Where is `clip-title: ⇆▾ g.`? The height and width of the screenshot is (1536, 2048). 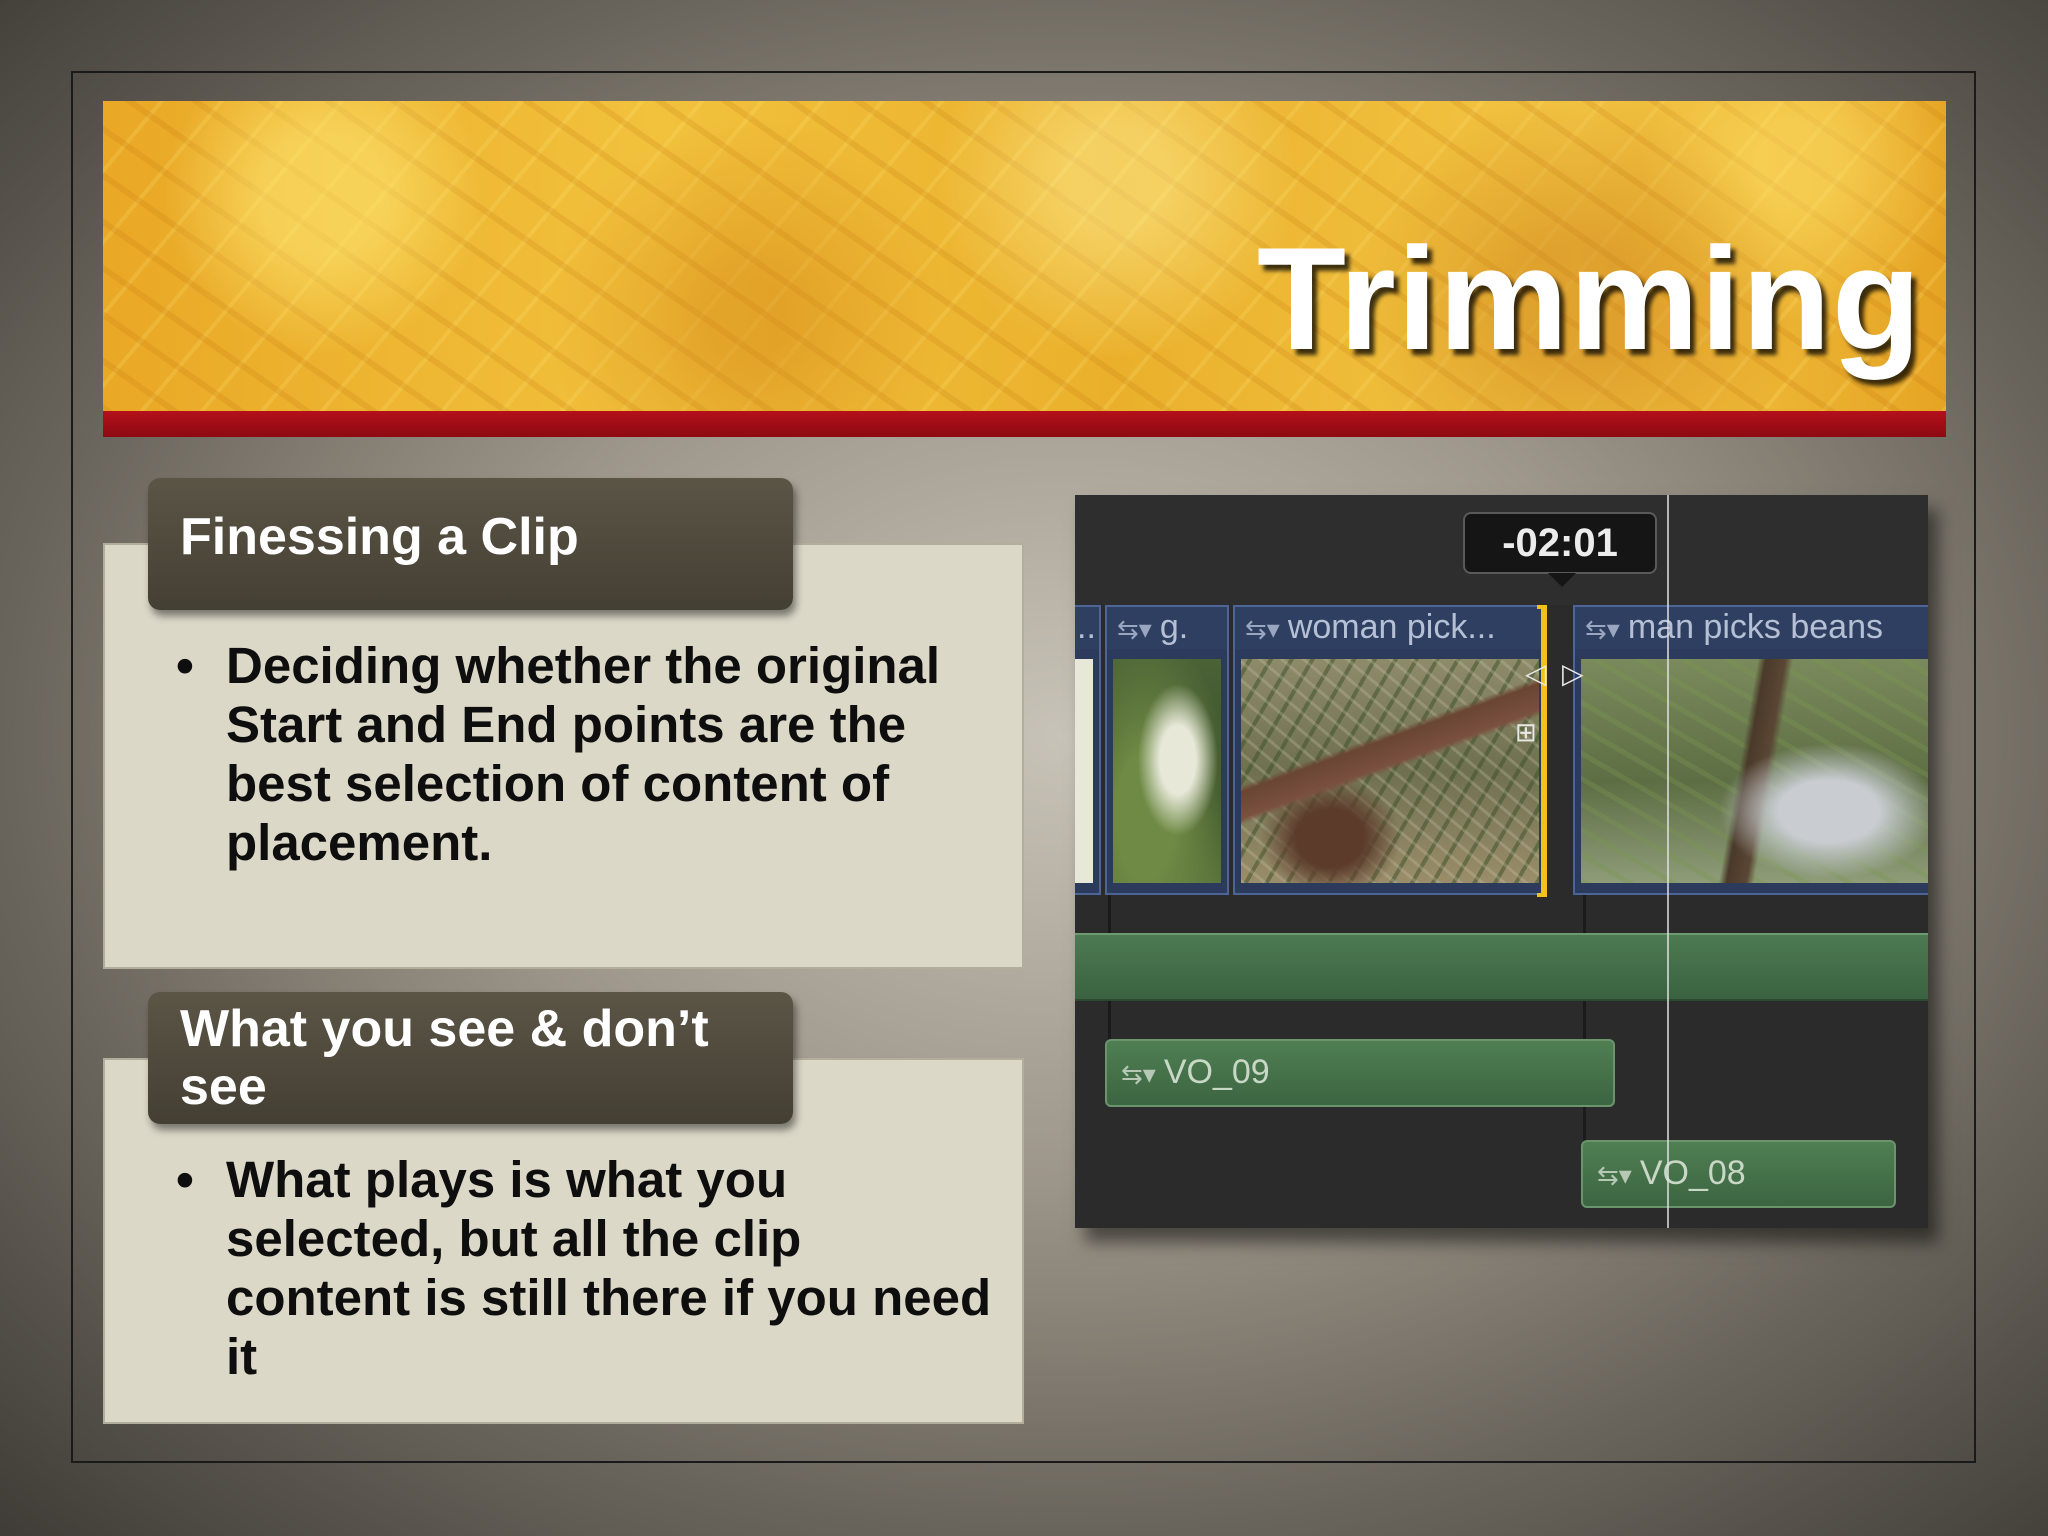
clip-title: ⇆▾ g. is located at coordinates (1167, 628).